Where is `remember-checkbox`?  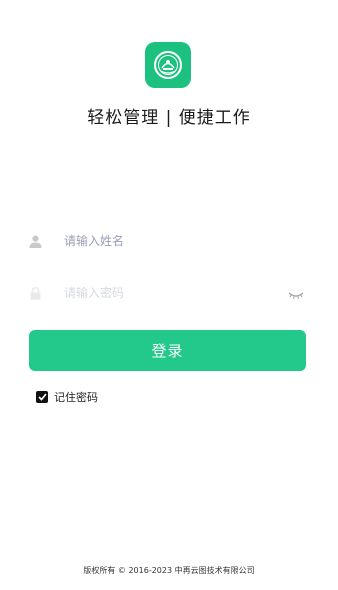
remember-checkbox is located at coordinates (42, 397).